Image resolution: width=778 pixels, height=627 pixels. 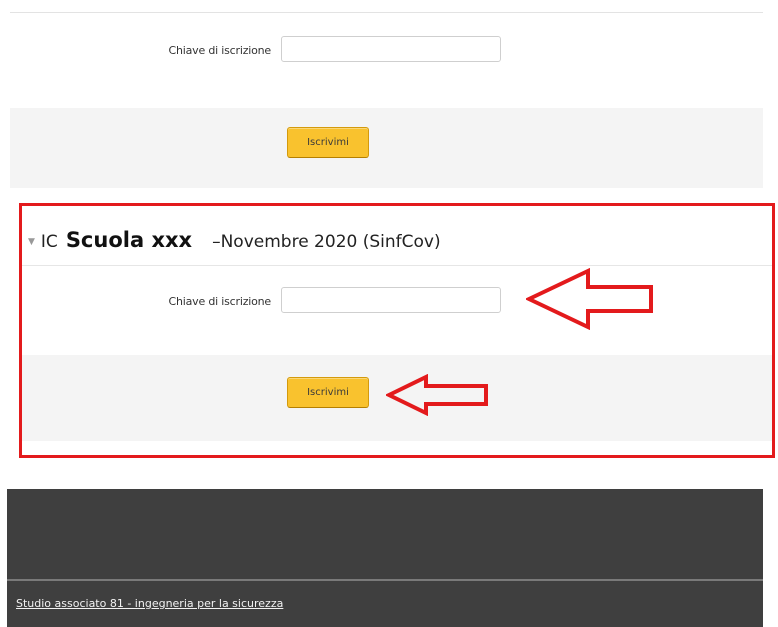 What do you see at coordinates (391, 49) in the screenshot?
I see `enrolment-key-input` at bounding box center [391, 49].